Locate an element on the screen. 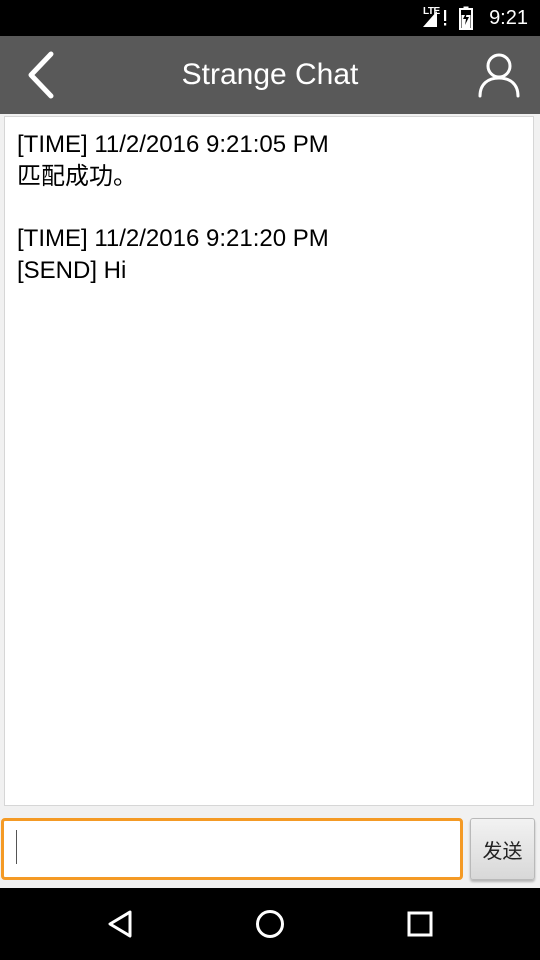  navigation-bar is located at coordinates (270, 924).